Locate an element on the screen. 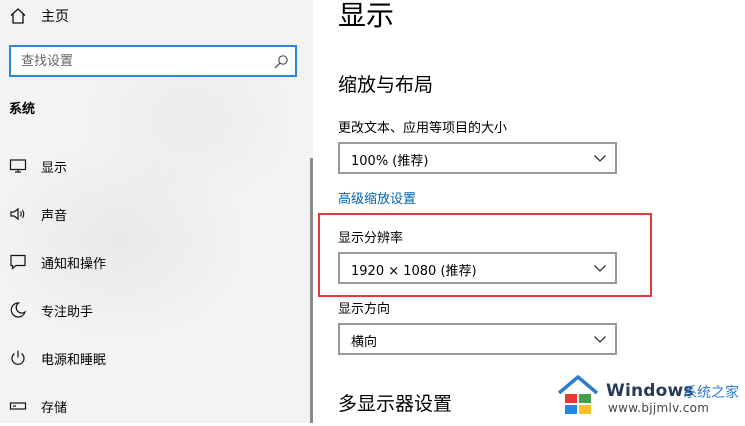 The width and height of the screenshot is (745, 426). power-icon is located at coordinates (18, 357).